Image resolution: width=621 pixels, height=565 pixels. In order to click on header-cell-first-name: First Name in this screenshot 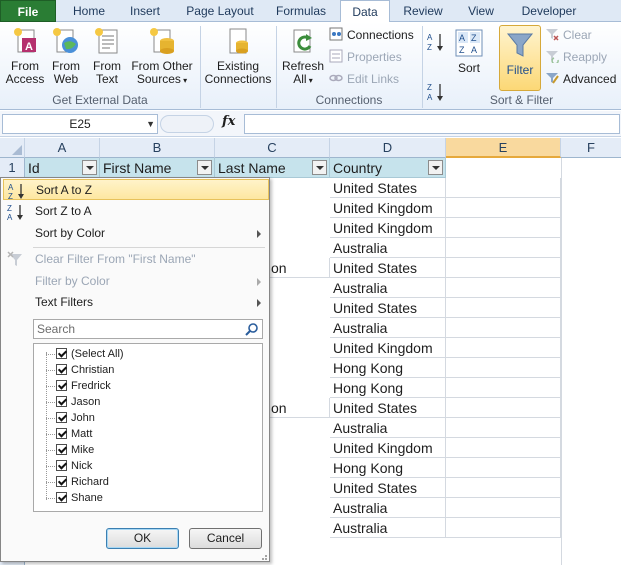, I will do `click(157, 168)`.